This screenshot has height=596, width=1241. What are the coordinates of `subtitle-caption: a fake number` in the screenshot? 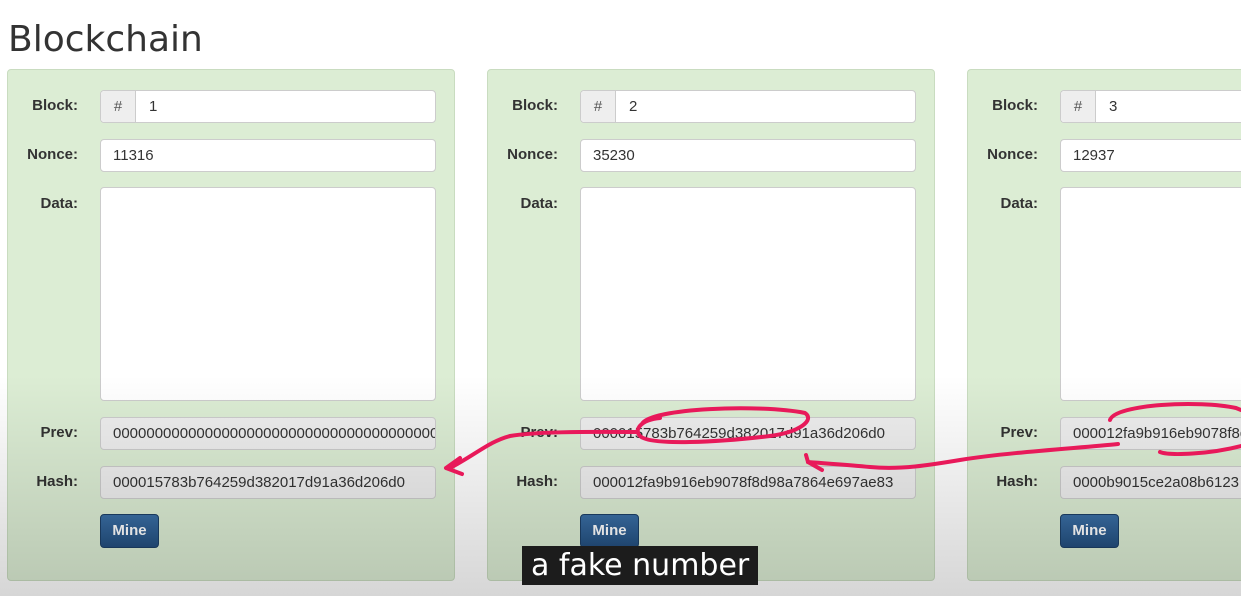 It's located at (640, 565).